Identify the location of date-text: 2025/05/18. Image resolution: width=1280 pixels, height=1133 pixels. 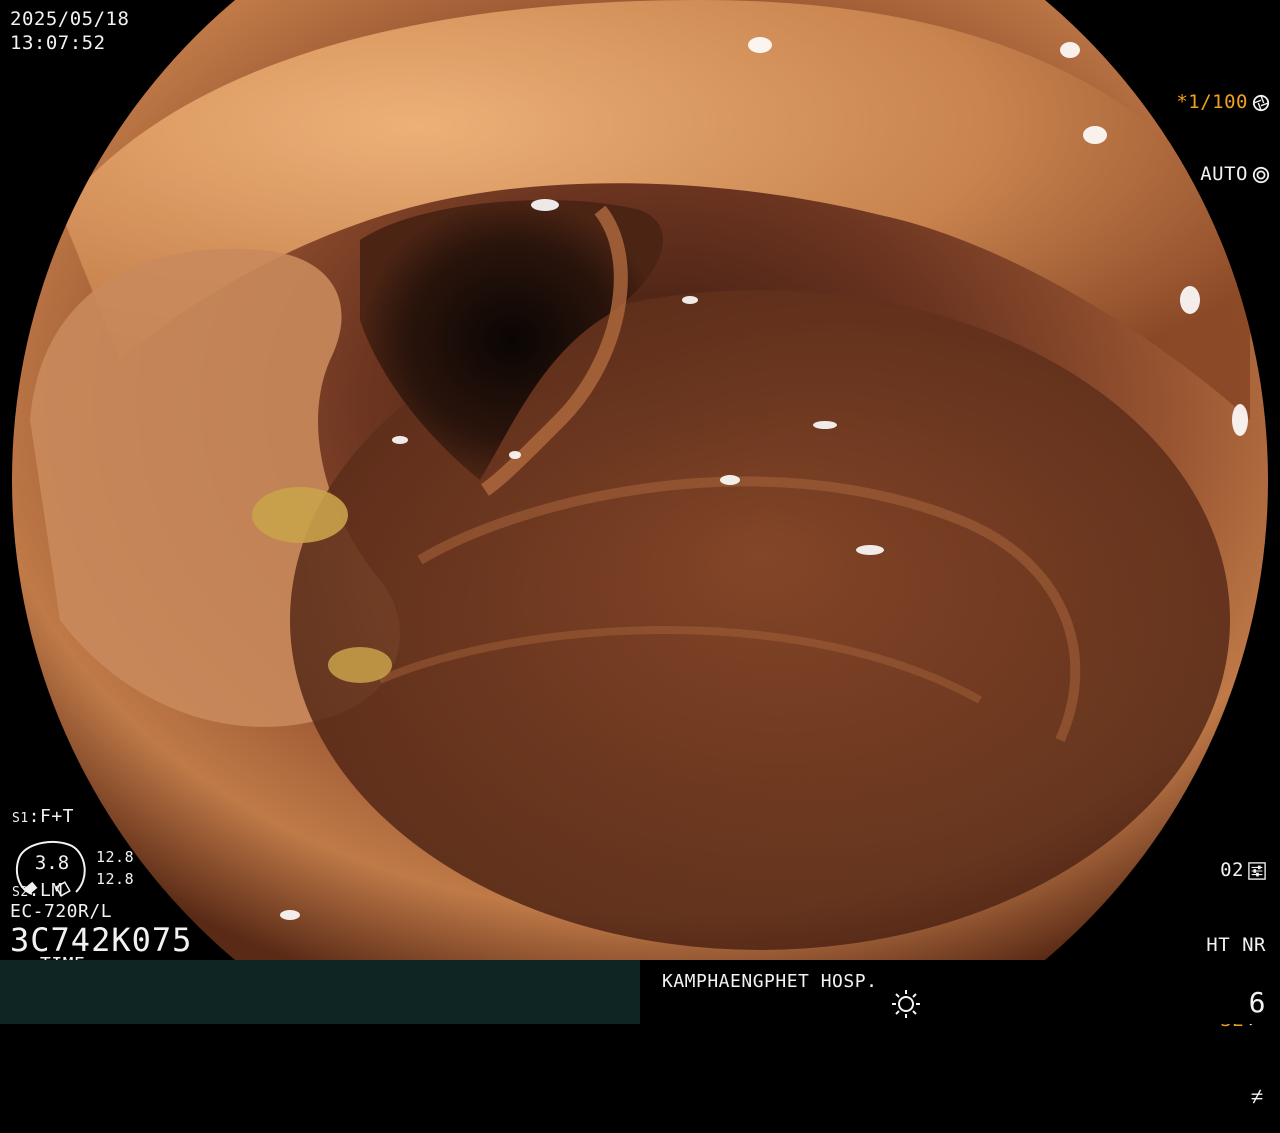
(70, 19).